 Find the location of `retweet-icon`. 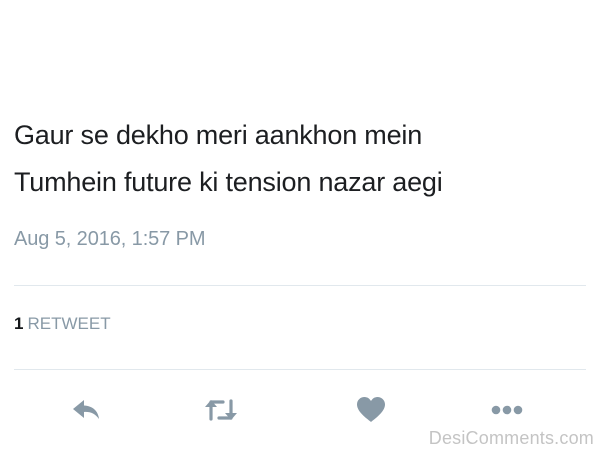

retweet-icon is located at coordinates (221, 410).